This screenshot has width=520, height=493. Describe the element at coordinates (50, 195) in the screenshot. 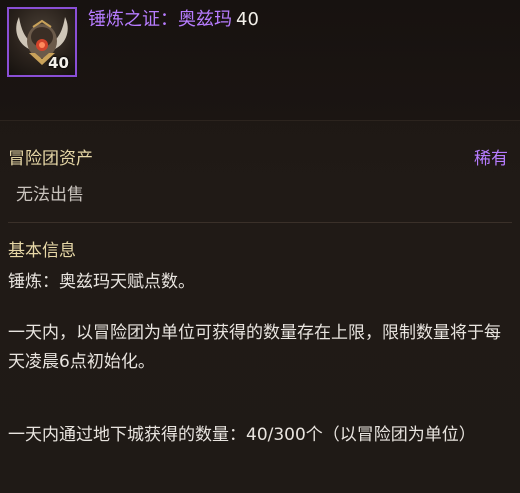

I see `sell-note: 无法出售` at that location.